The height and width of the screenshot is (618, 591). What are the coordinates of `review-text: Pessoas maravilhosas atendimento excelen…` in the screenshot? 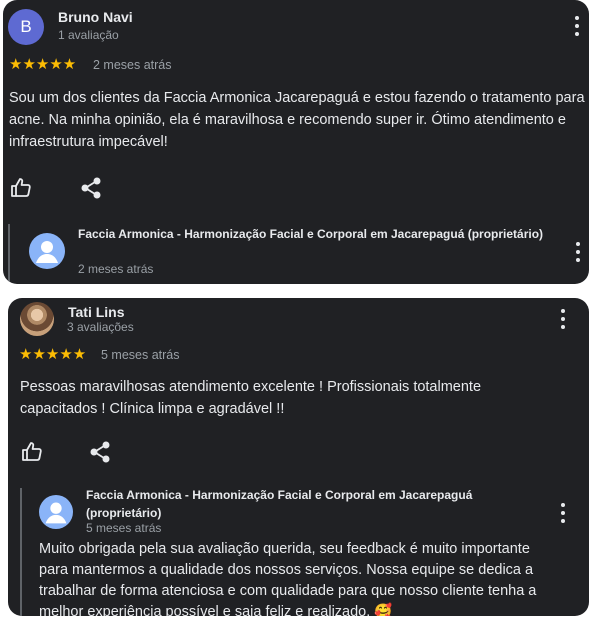 It's located at (251, 398).